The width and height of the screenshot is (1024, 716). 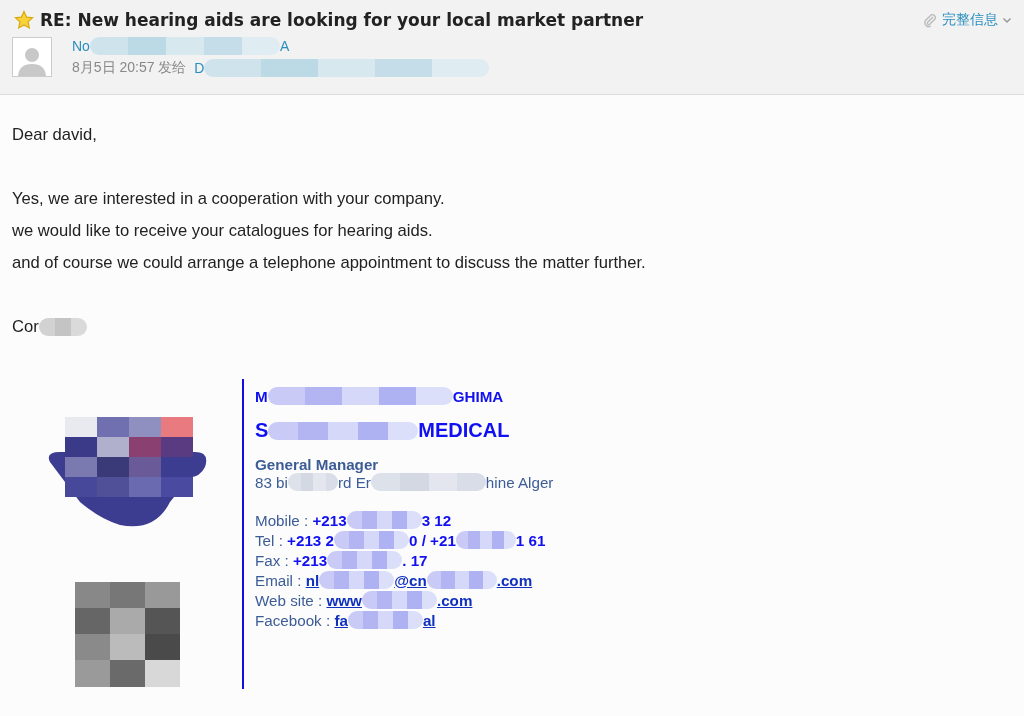 I want to click on address-text: 83 bi, so click(x=271, y=482).